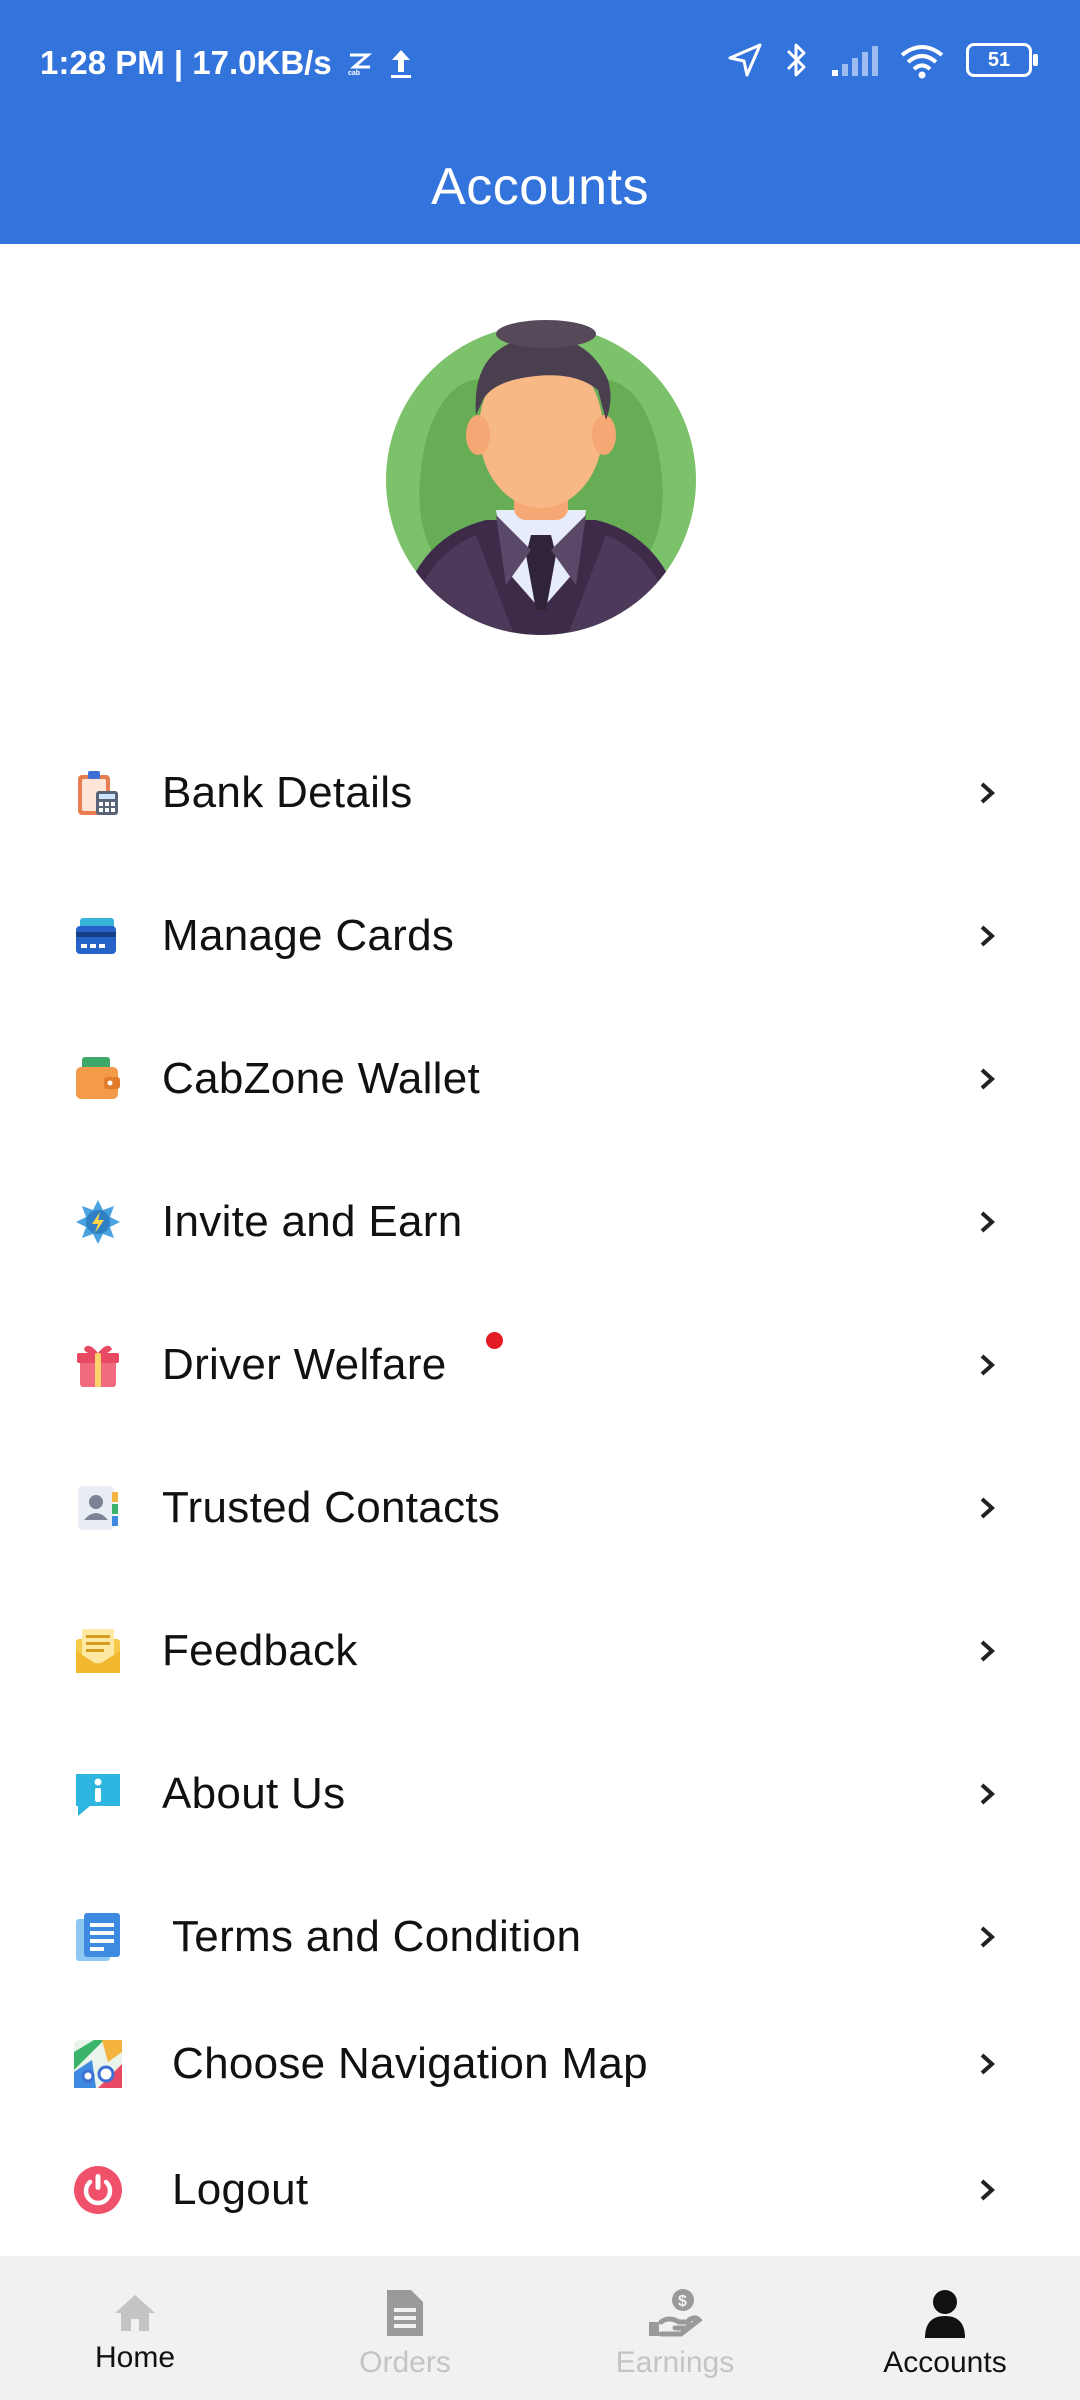 The height and width of the screenshot is (2400, 1080). What do you see at coordinates (240, 2189) in the screenshot?
I see `menu-item-label: Logout` at bounding box center [240, 2189].